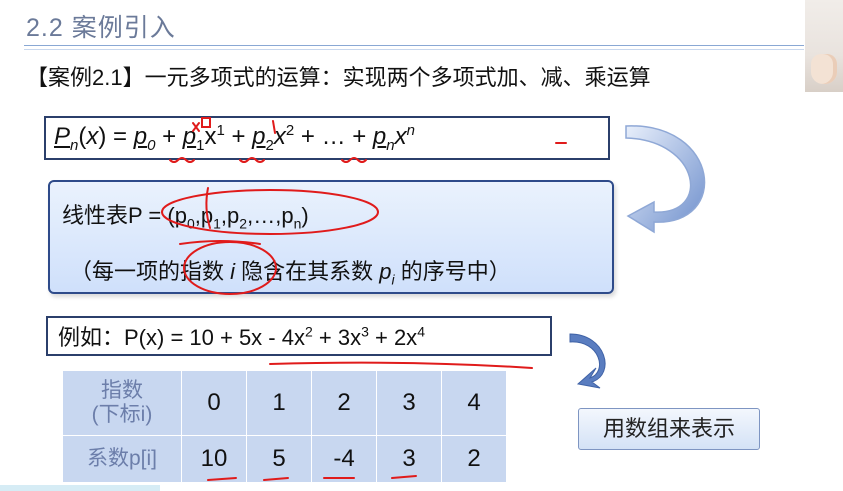  I want to click on title-divider-secondary, so click(414, 49).